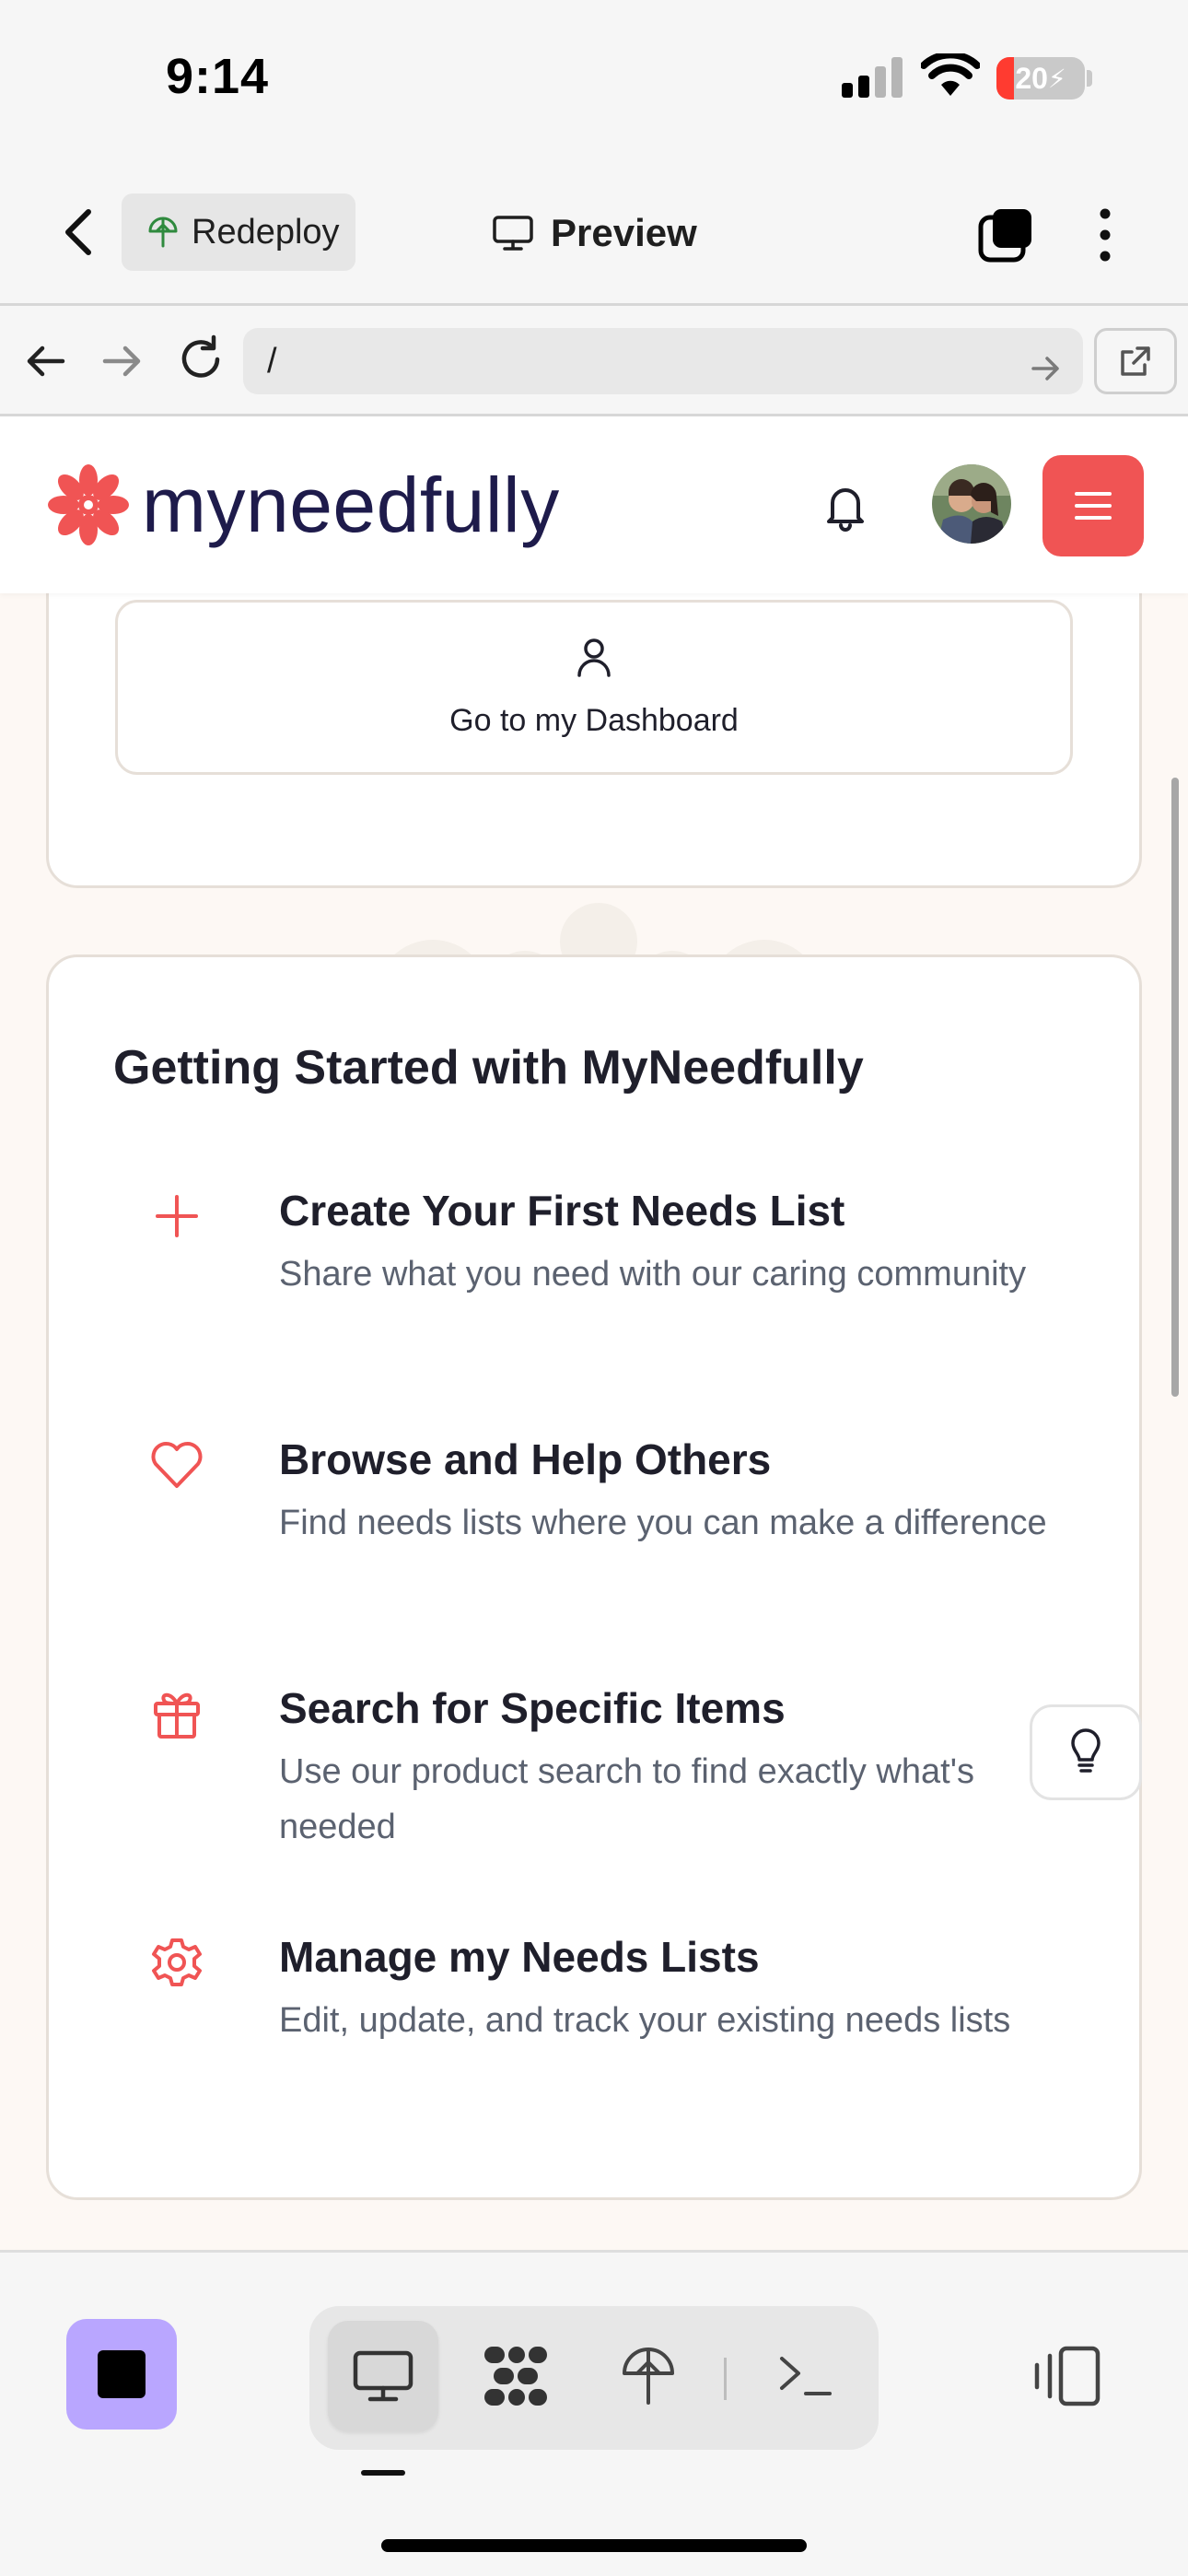 The image size is (1188, 2576). What do you see at coordinates (594, 687) in the screenshot?
I see `dashboard-button: Go to my Dashboard` at bounding box center [594, 687].